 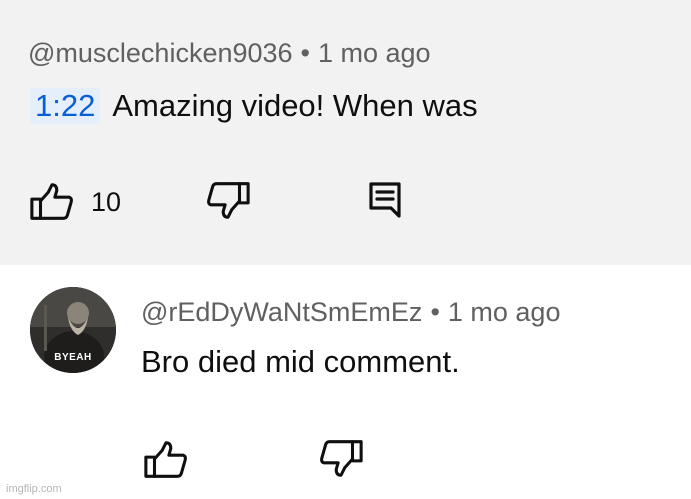 What do you see at coordinates (374, 53) in the screenshot?
I see `comment-time: 1 mo ago` at bounding box center [374, 53].